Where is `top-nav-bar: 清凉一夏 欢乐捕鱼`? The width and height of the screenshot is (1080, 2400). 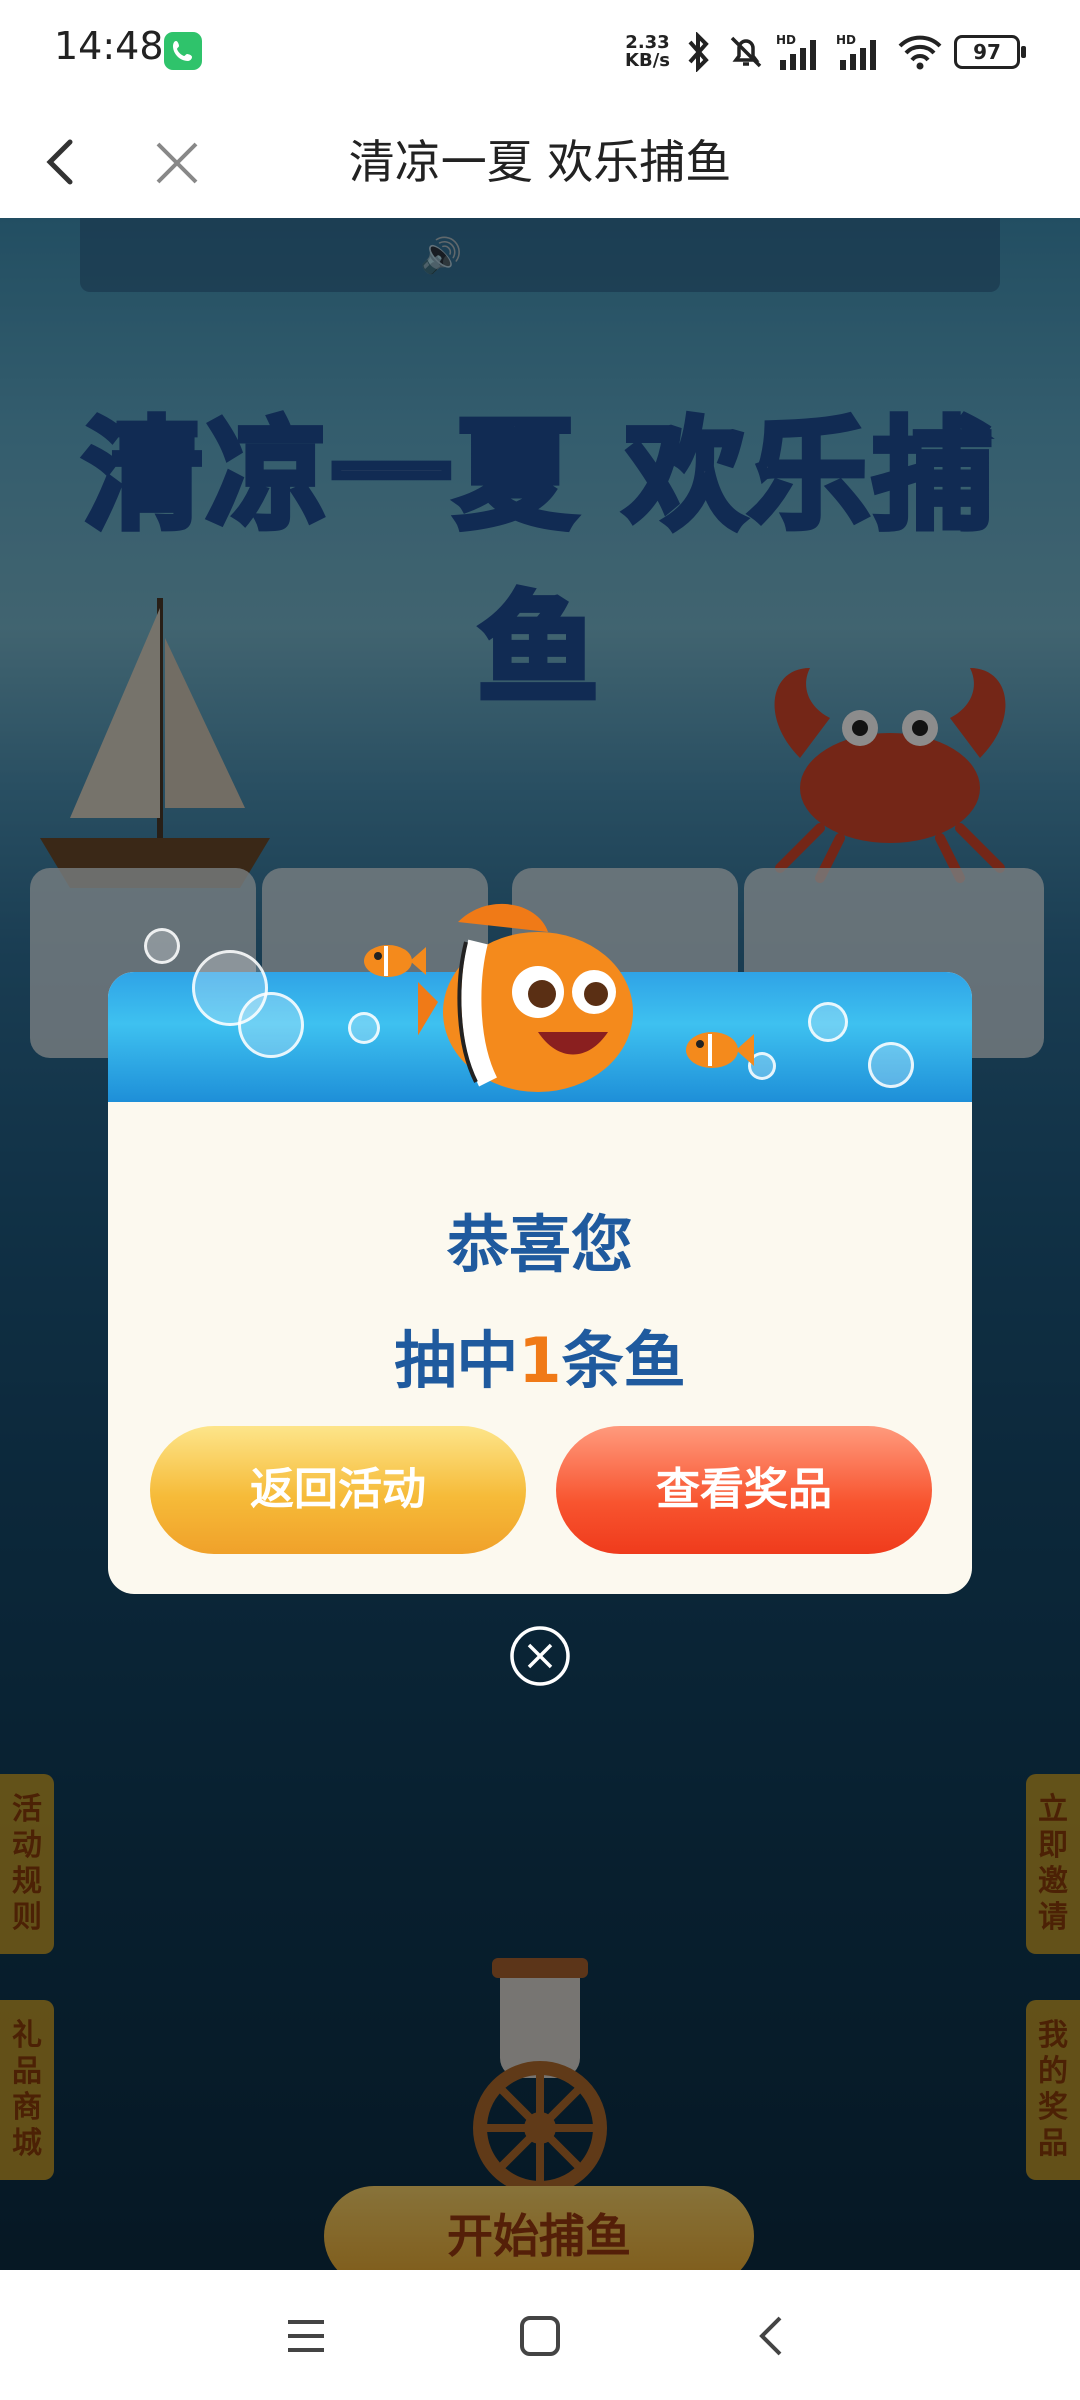 top-nav-bar: 清凉一夏 欢乐捕鱼 is located at coordinates (540, 161).